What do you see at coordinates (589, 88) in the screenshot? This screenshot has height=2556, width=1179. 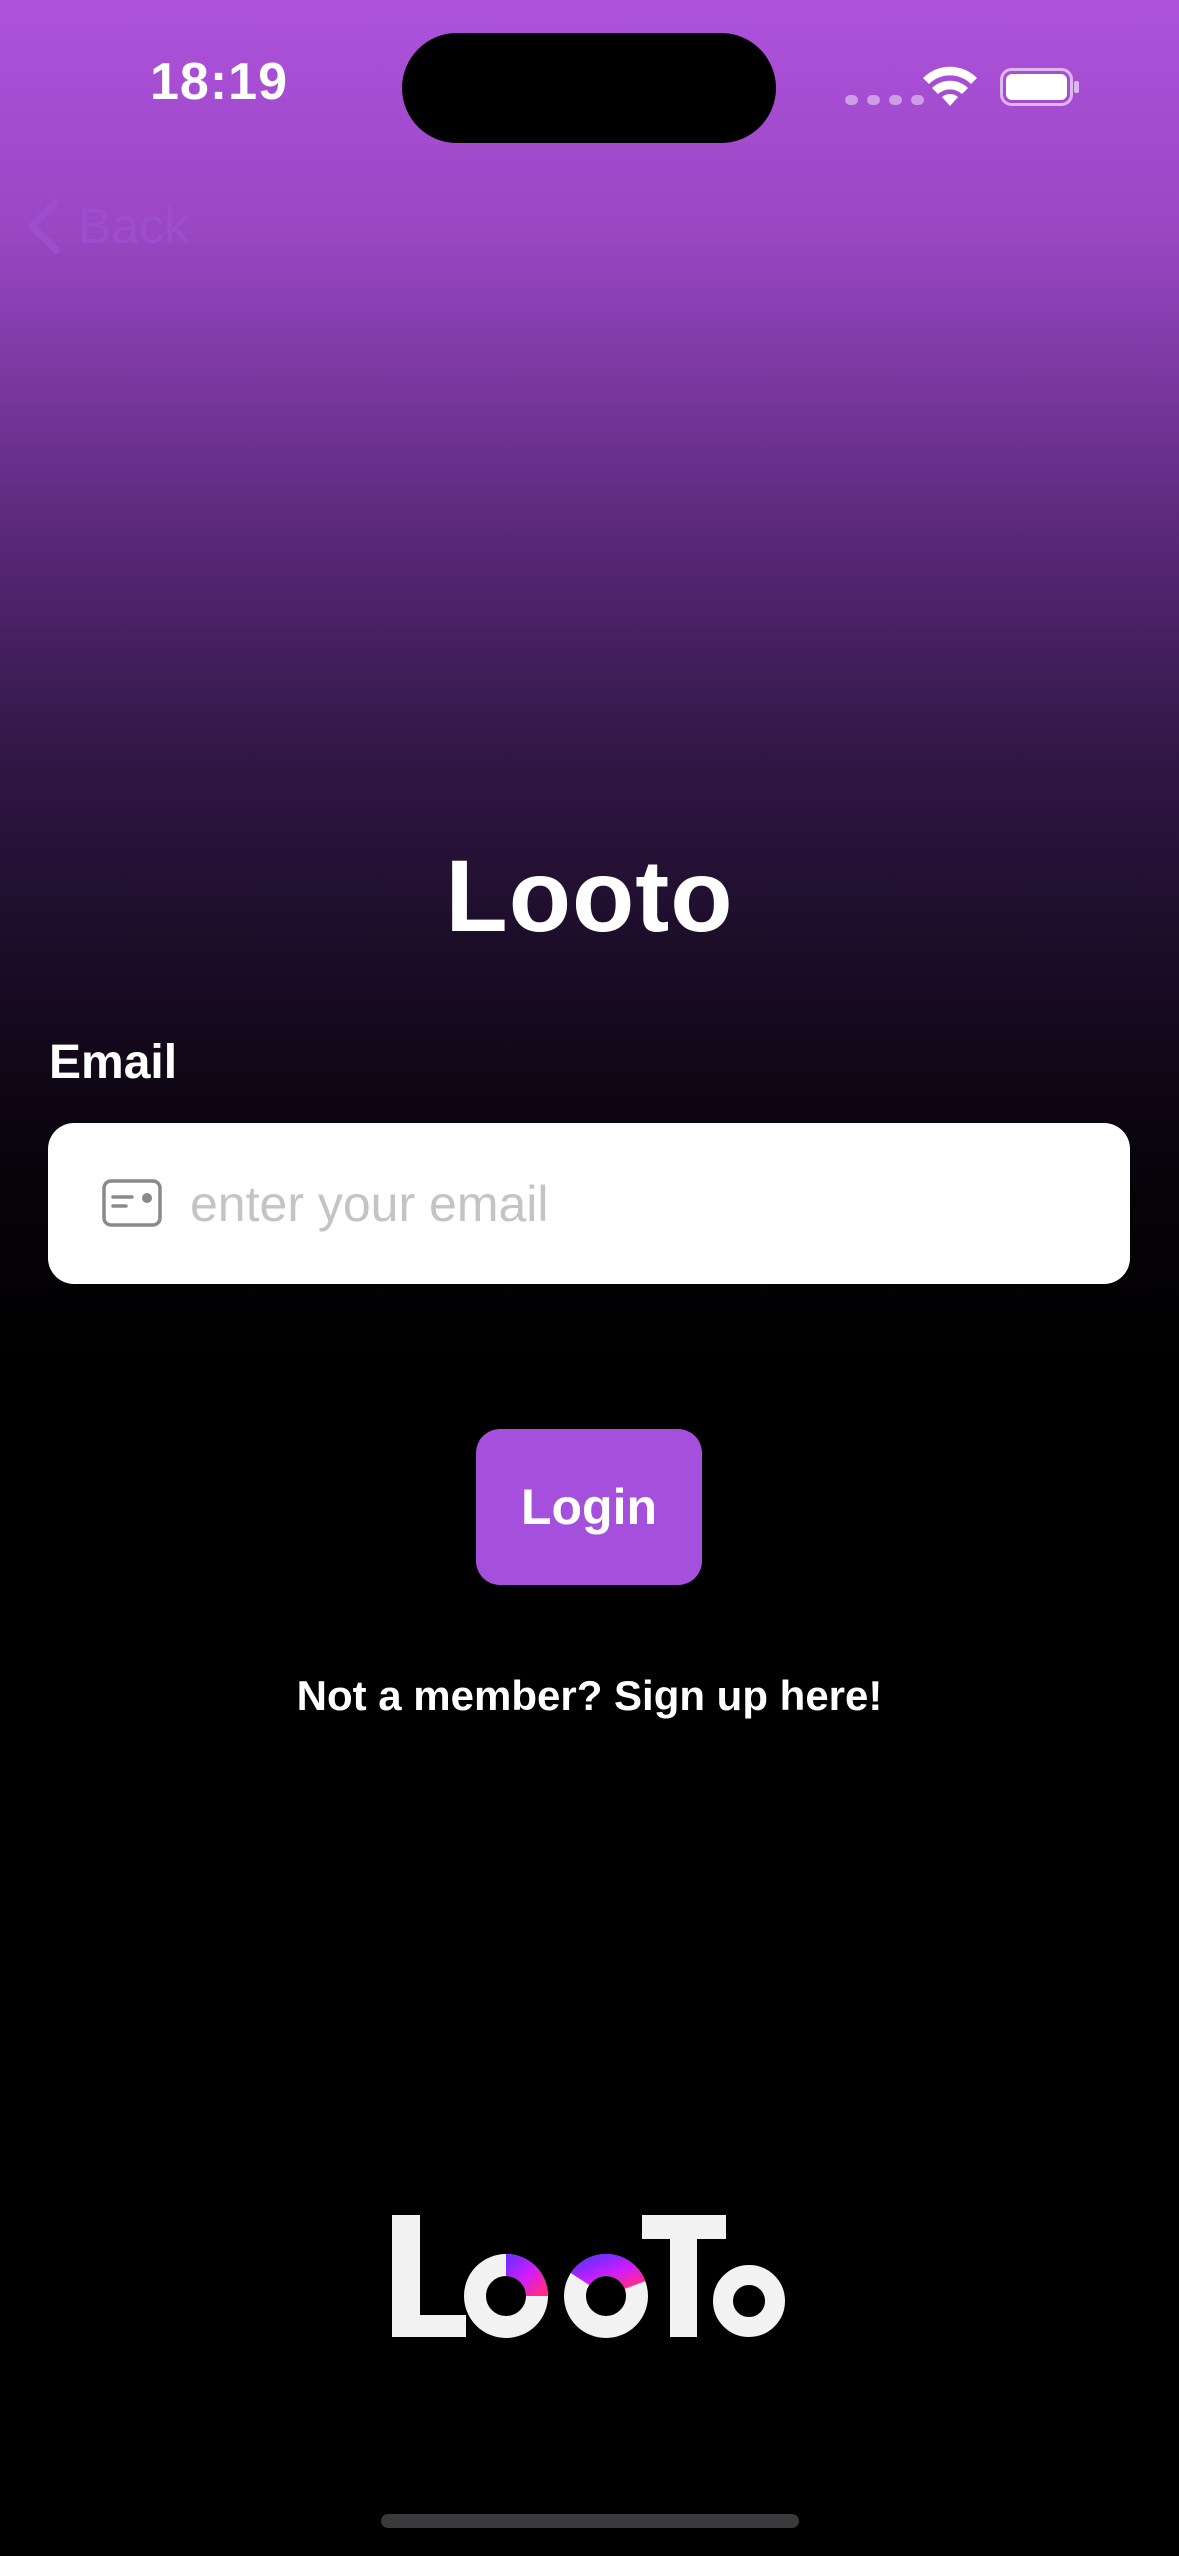 I see `dynamic-island` at bounding box center [589, 88].